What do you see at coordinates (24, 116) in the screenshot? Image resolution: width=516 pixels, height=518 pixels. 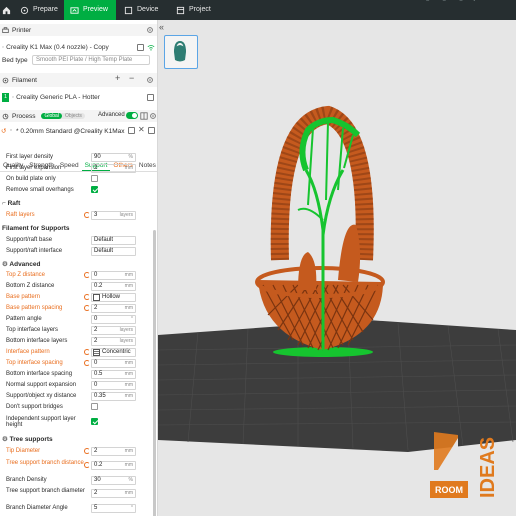 I see `process-header-label: Process` at bounding box center [24, 116].